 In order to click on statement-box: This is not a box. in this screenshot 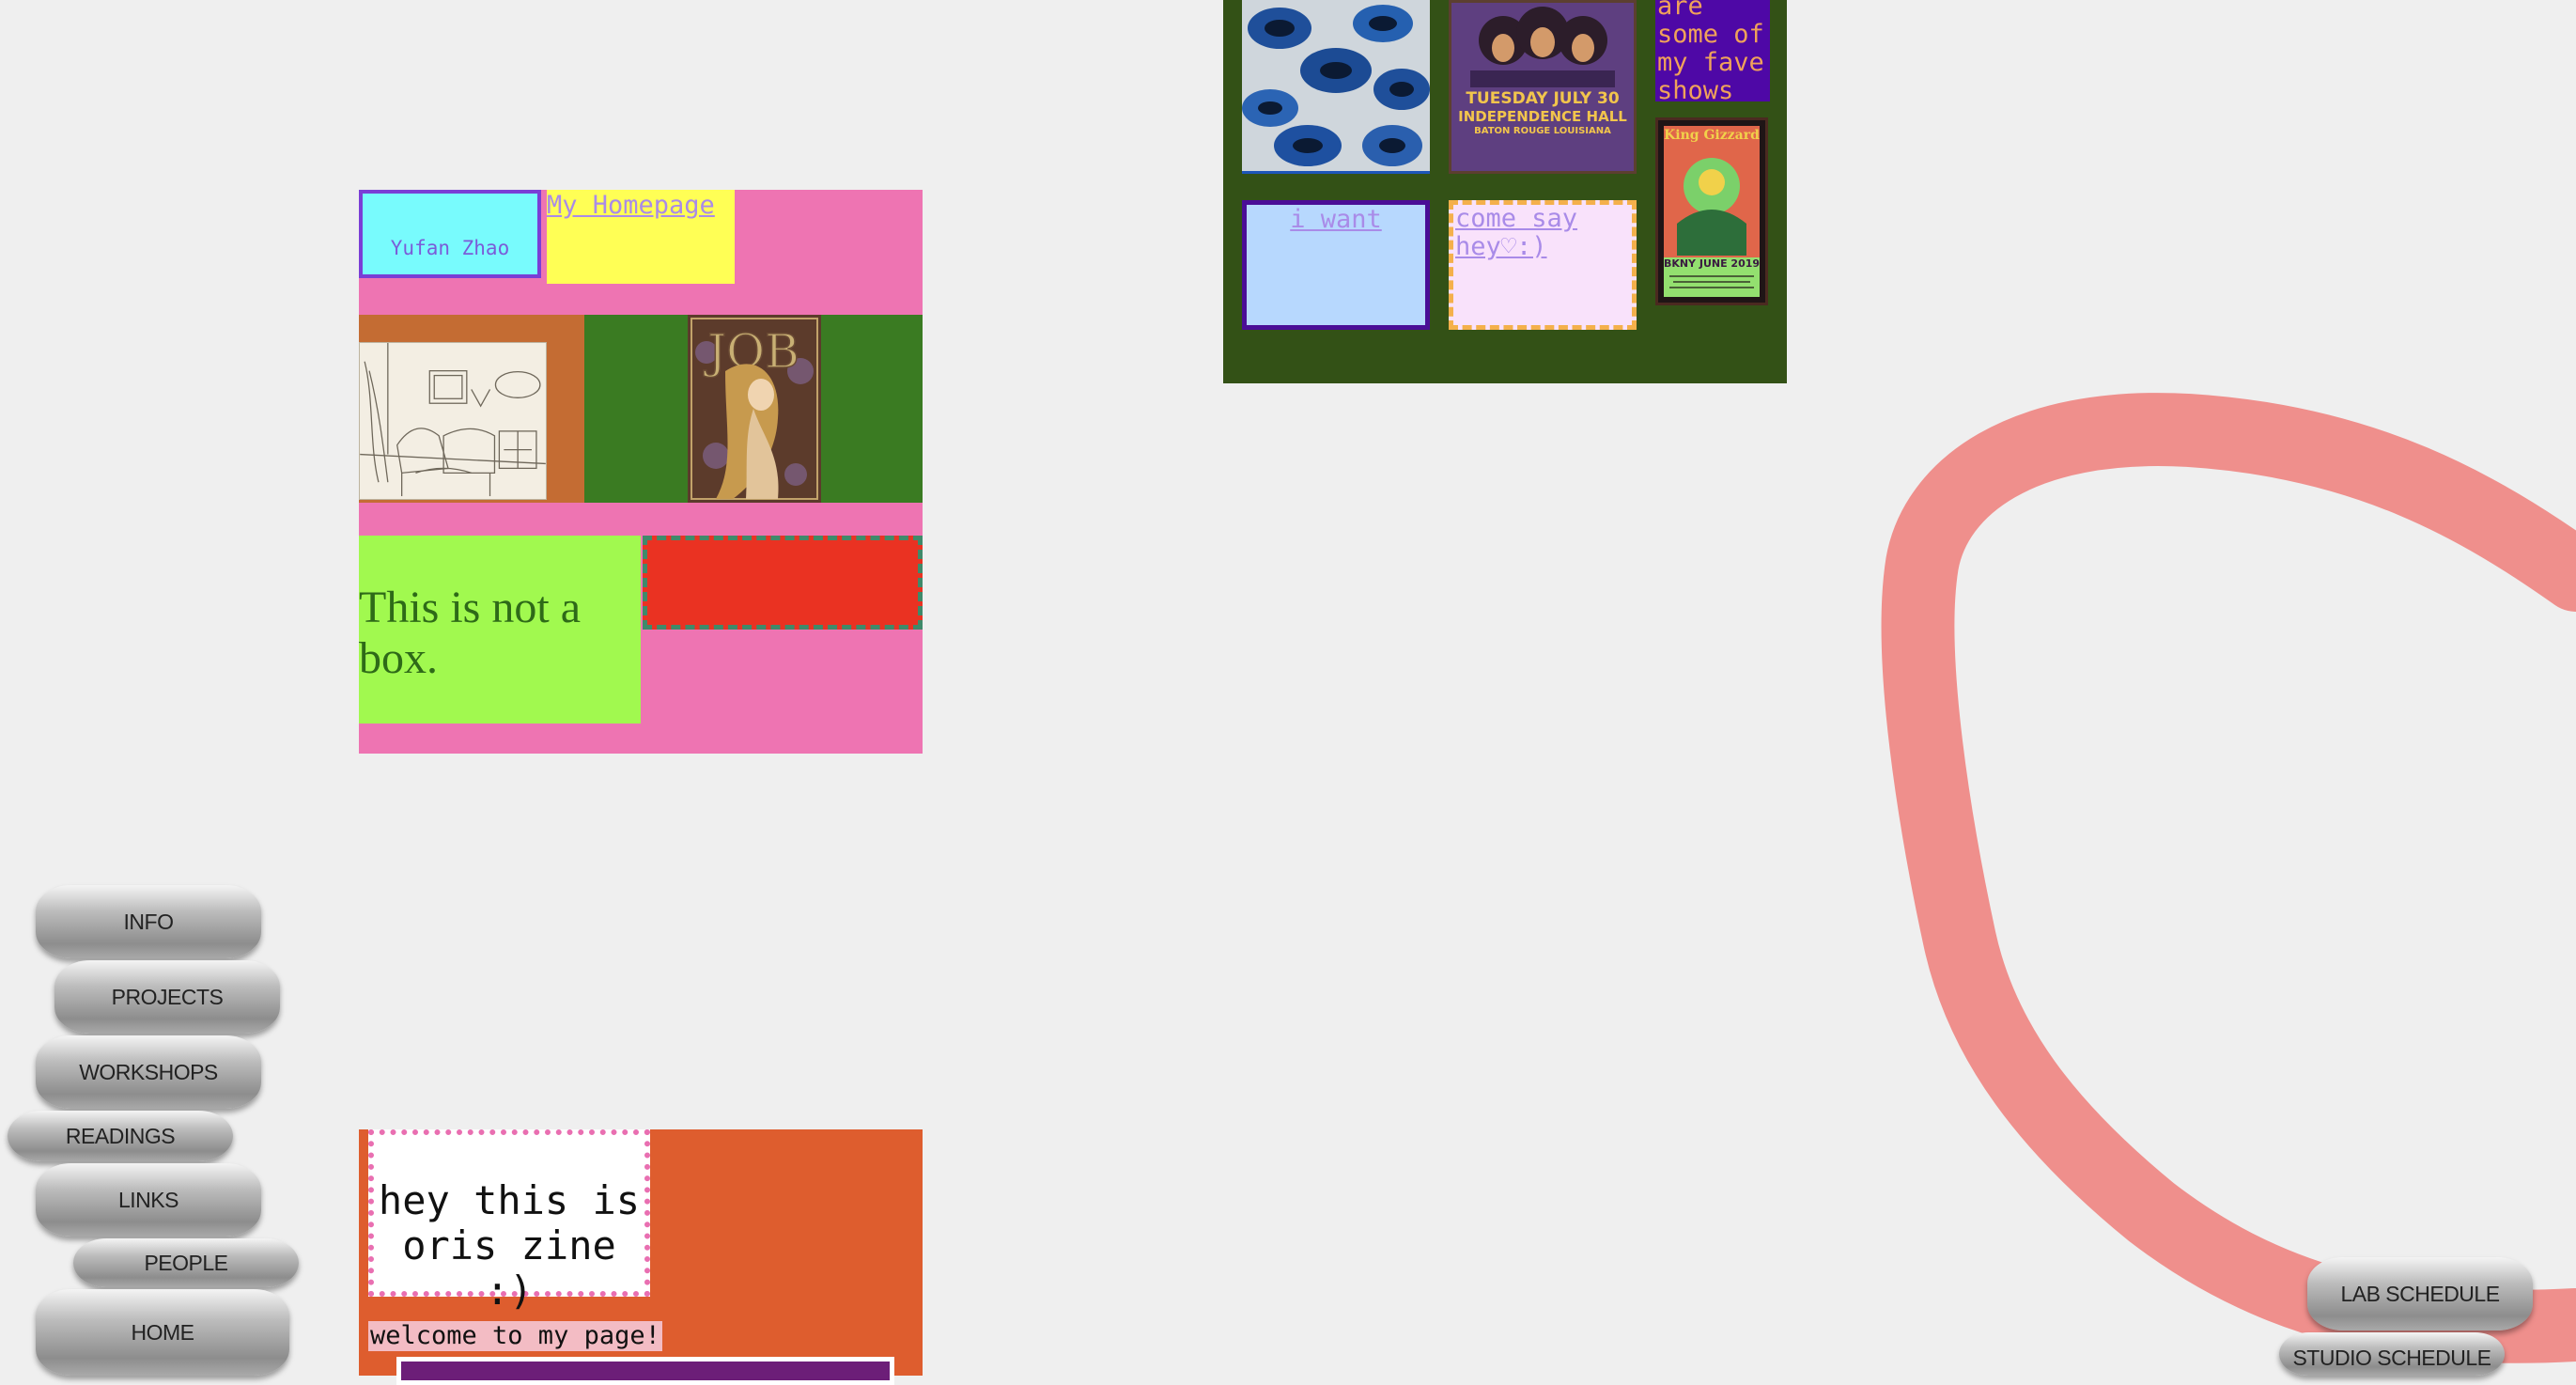, I will do `click(500, 630)`.